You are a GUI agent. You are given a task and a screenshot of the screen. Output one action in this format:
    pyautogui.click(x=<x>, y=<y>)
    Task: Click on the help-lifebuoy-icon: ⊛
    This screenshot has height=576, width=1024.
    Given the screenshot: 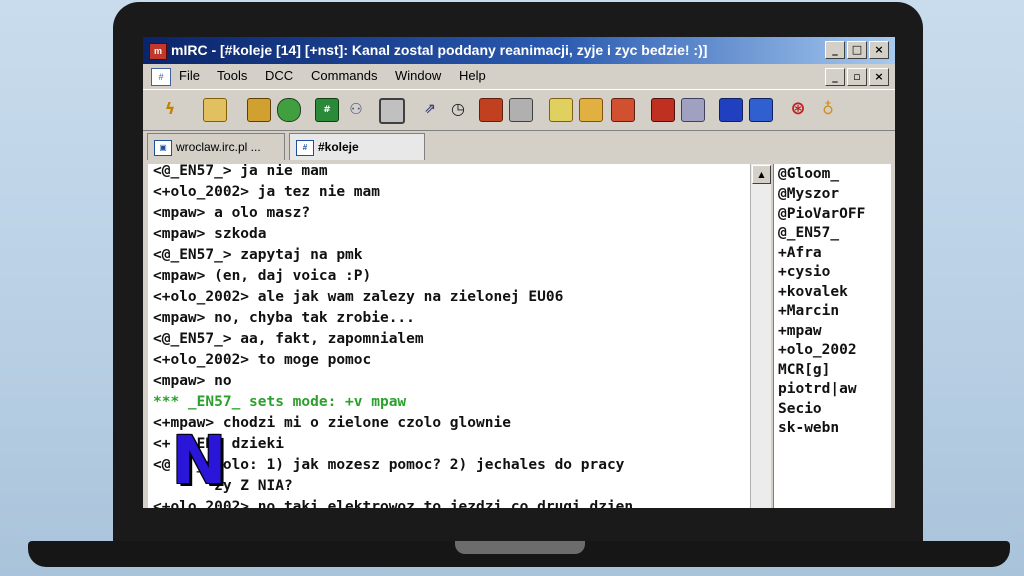 What is the action you would take?
    pyautogui.click(x=798, y=109)
    